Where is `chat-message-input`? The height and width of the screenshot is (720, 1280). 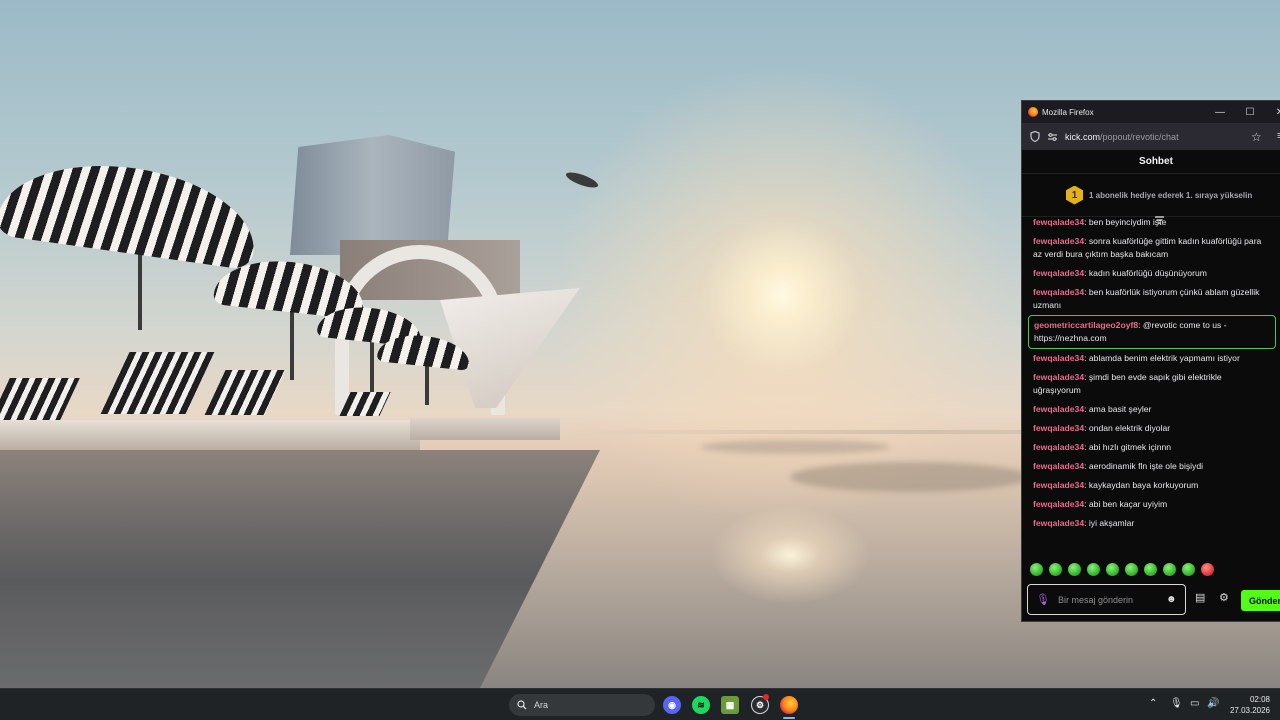
chat-message-input is located at coordinates (1107, 599).